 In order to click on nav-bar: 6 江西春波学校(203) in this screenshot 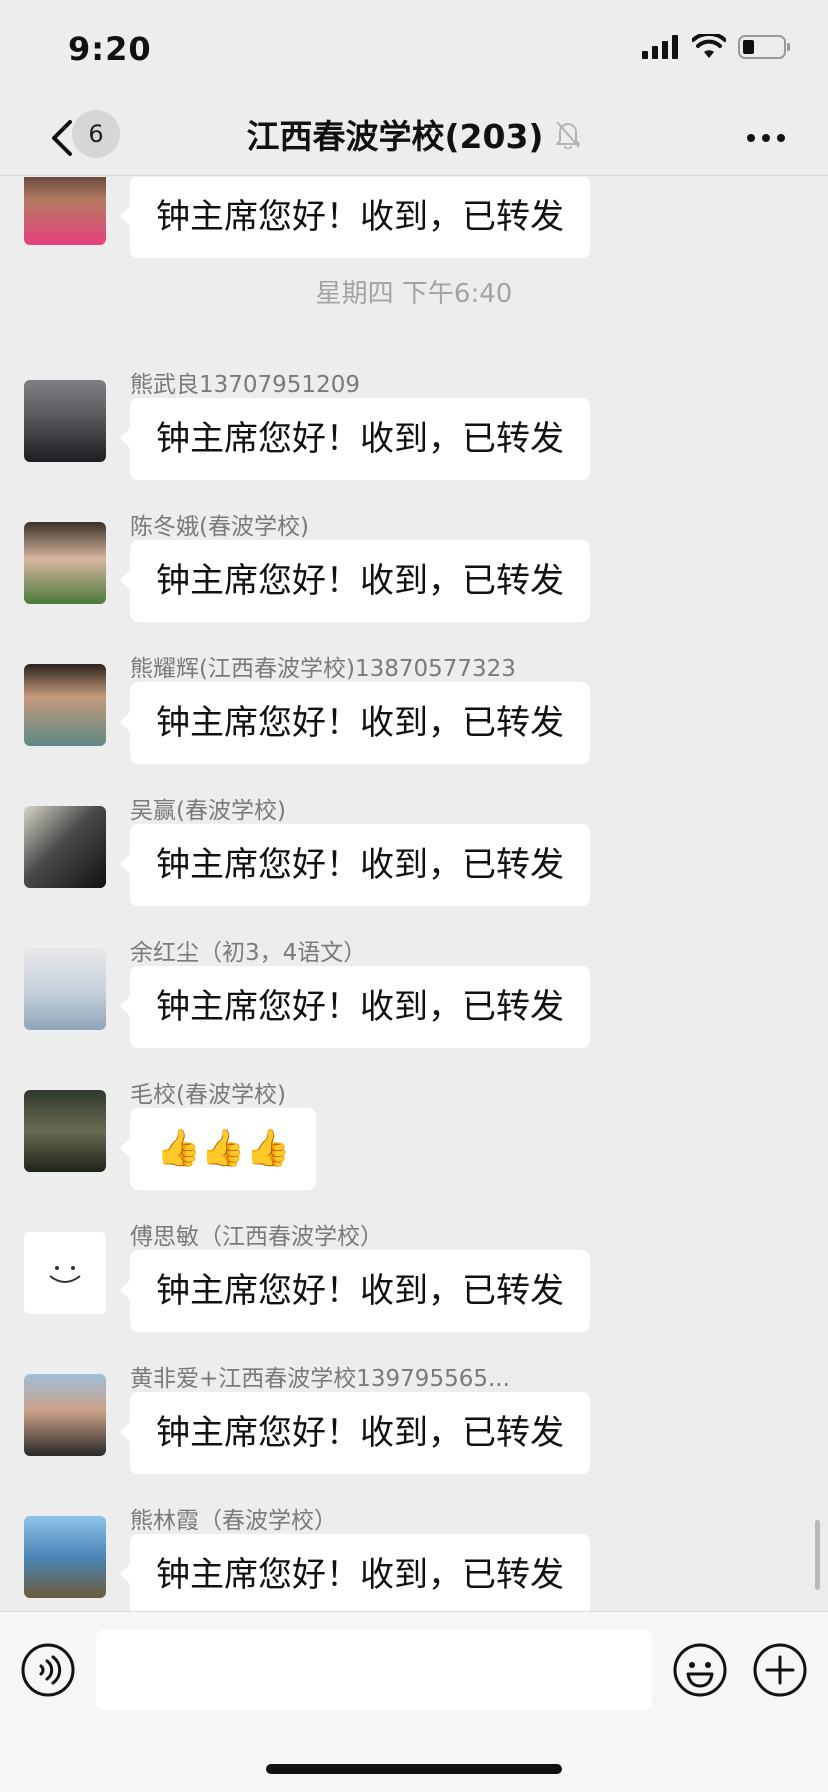, I will do `click(414, 138)`.